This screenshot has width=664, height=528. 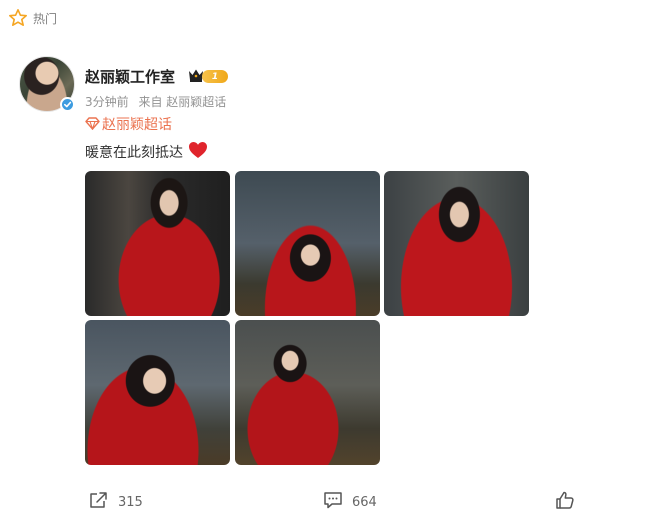 I want to click on avatar, so click(x=47, y=84).